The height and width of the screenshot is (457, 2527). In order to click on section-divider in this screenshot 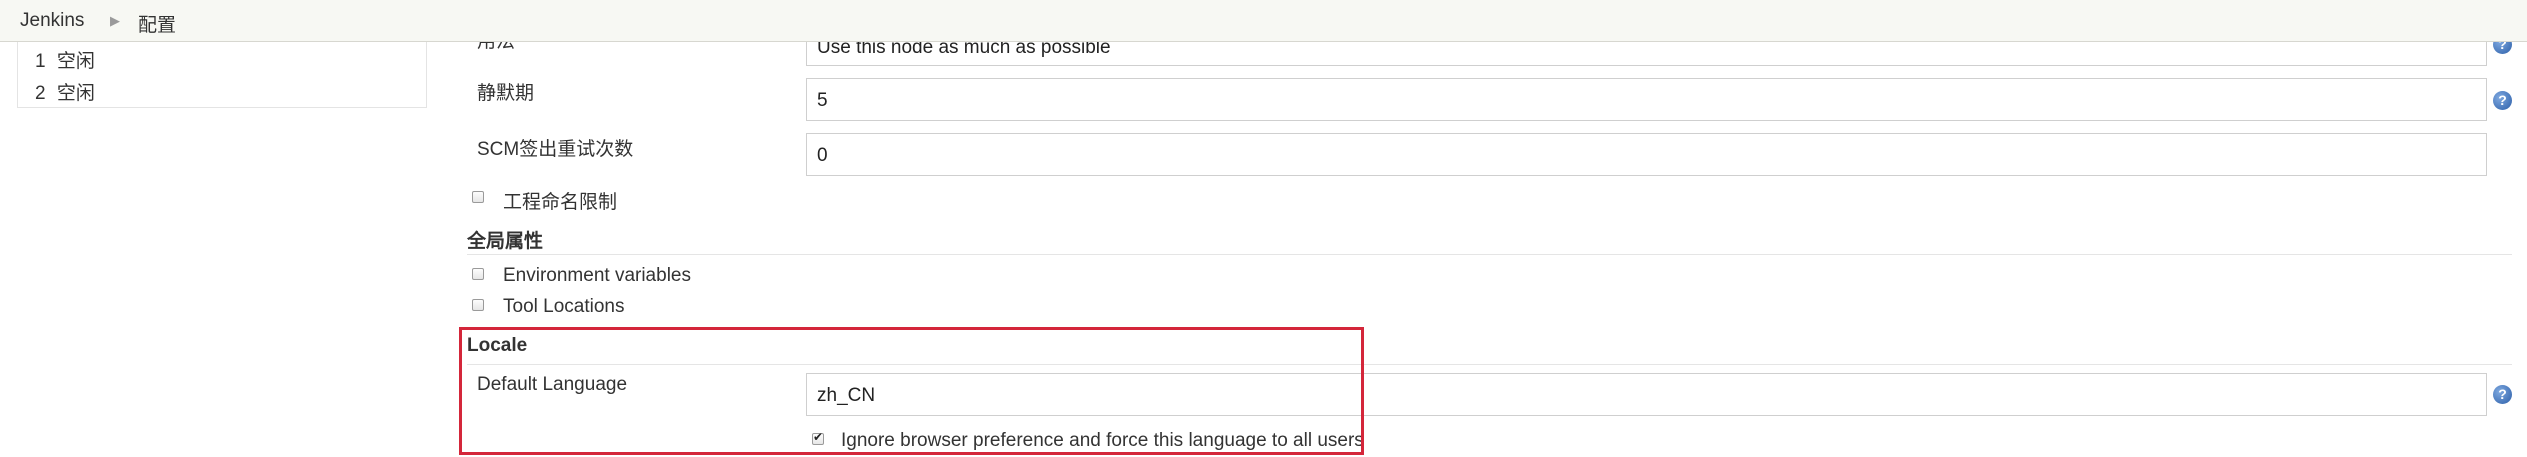, I will do `click(1489, 254)`.